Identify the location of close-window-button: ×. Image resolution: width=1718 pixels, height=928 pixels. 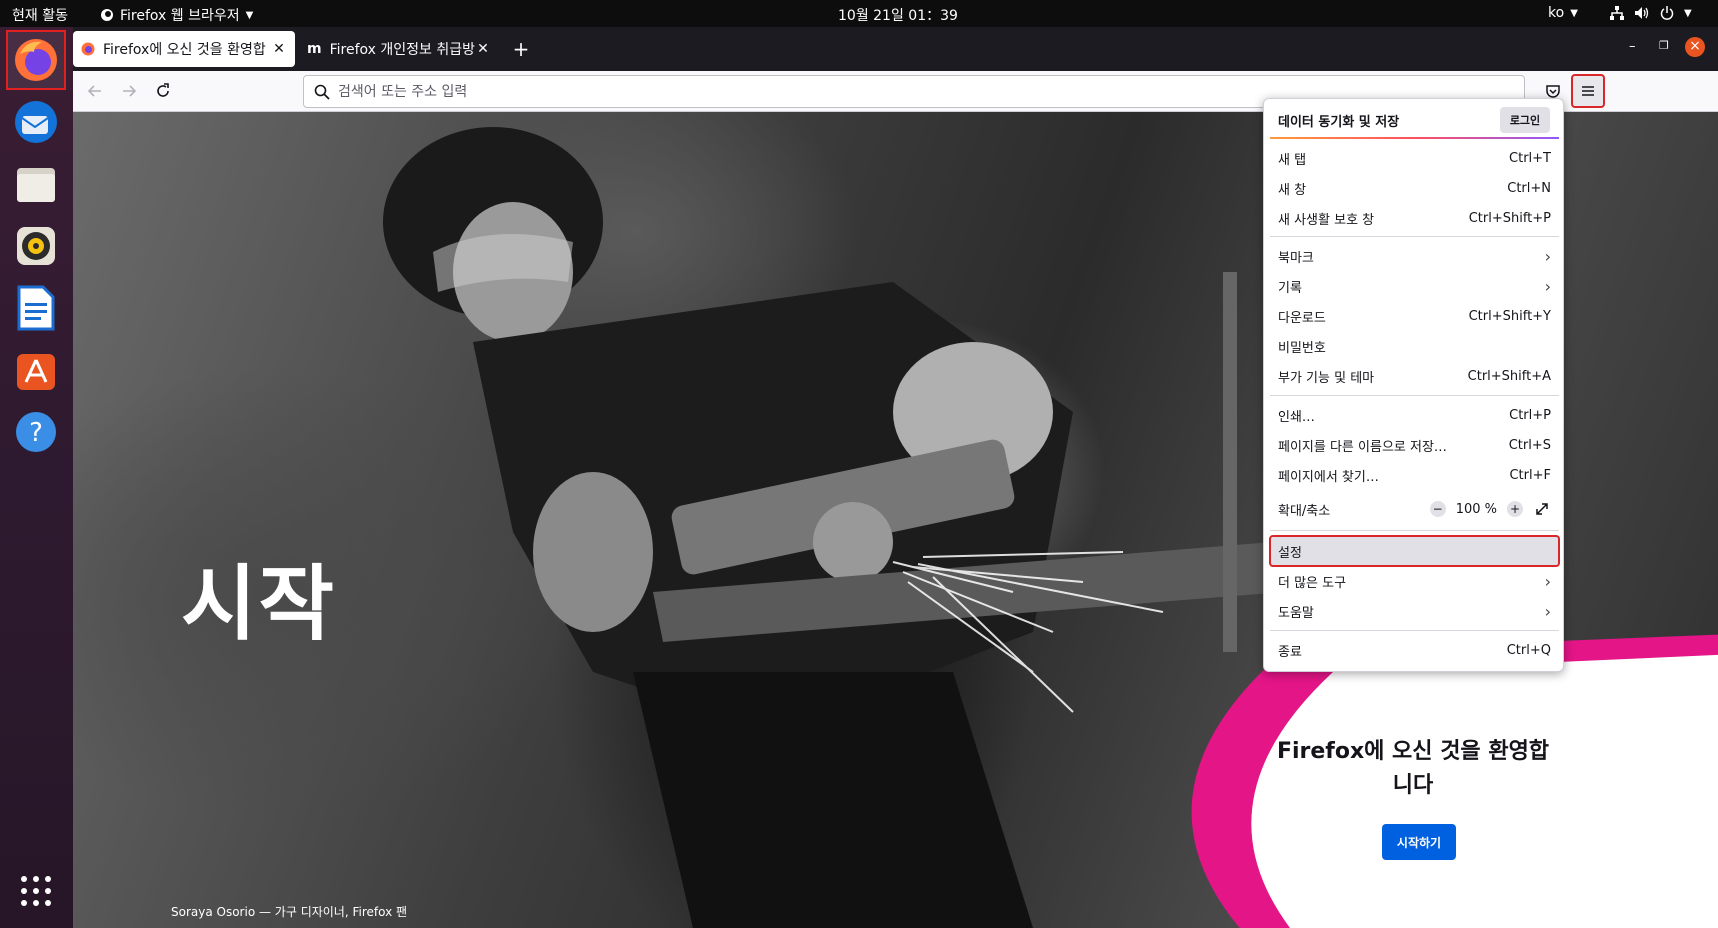
(1695, 47).